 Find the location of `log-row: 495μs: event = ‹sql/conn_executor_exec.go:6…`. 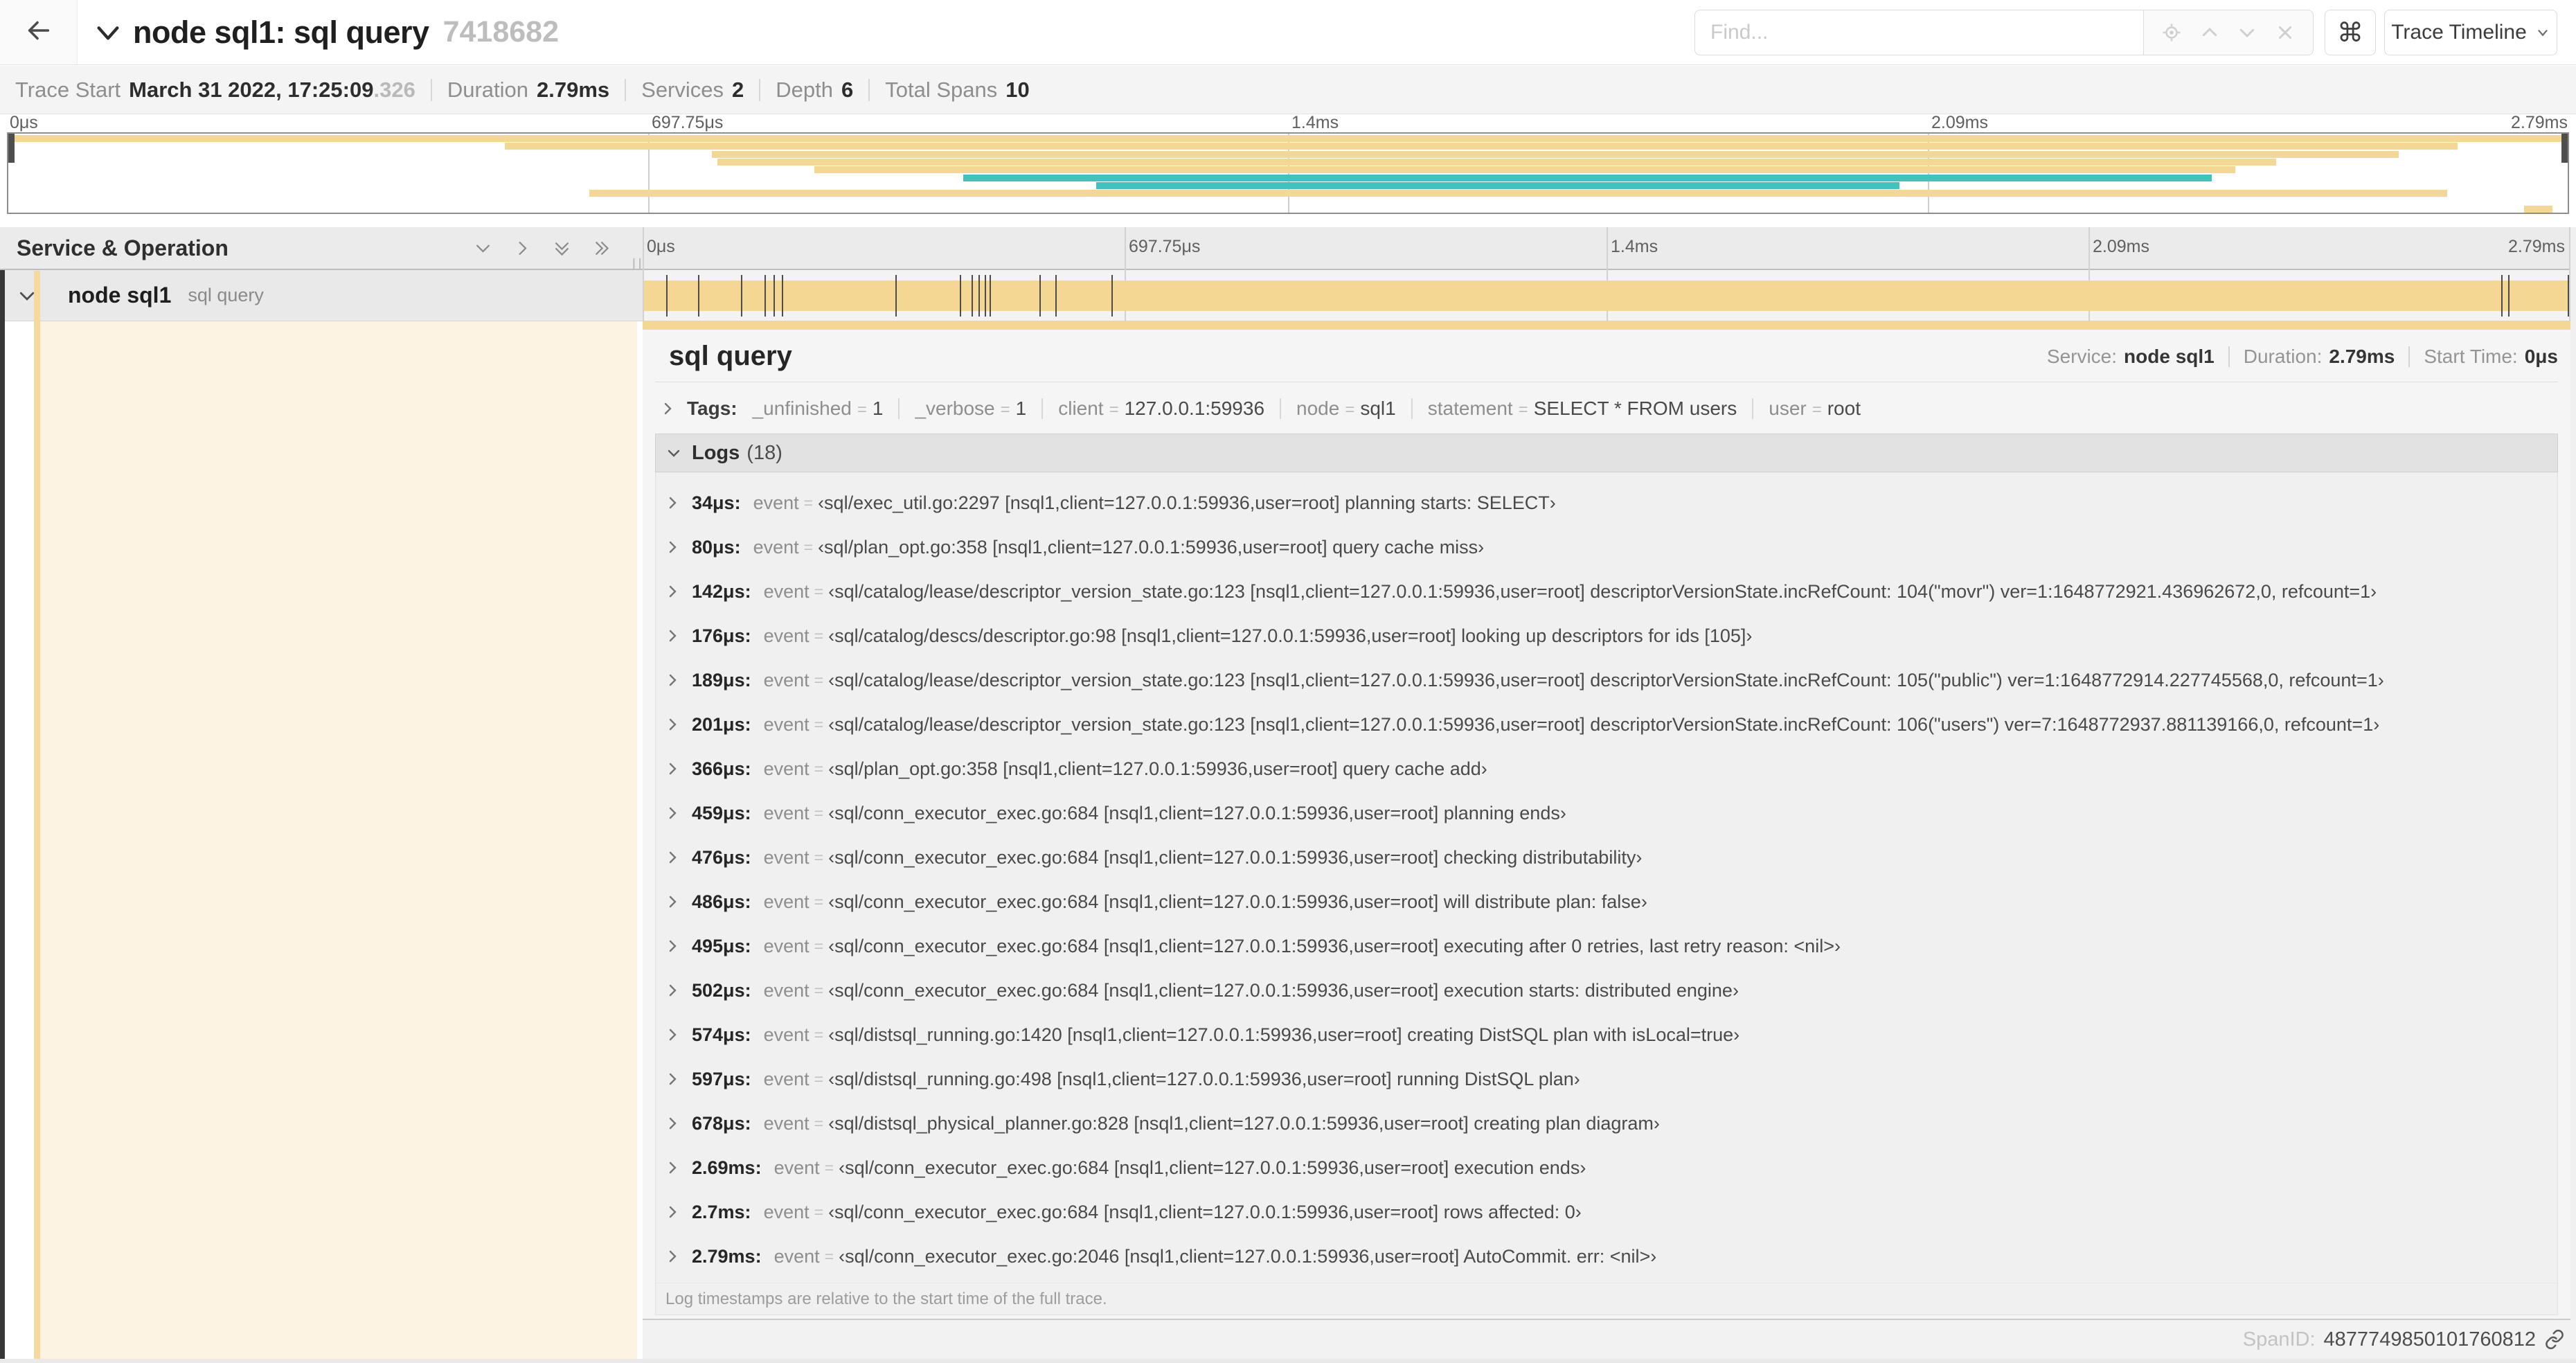

log-row: 495μs: event = ‹sql/conn_executor_exec.go:6… is located at coordinates (1606, 946).